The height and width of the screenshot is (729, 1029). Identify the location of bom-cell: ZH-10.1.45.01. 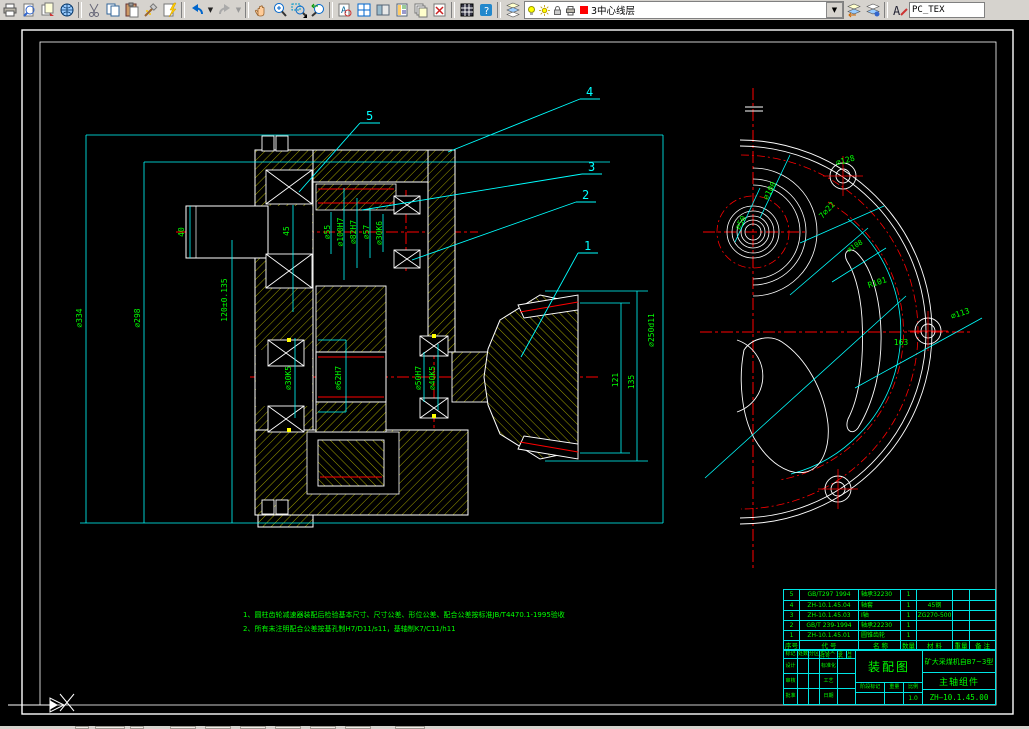
(829, 635).